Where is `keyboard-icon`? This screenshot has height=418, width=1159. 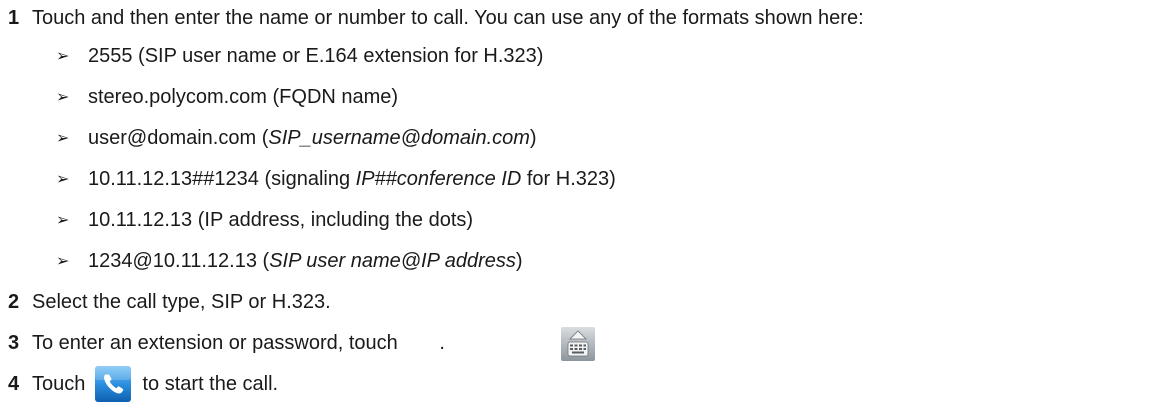
keyboard-icon is located at coordinates (578, 344).